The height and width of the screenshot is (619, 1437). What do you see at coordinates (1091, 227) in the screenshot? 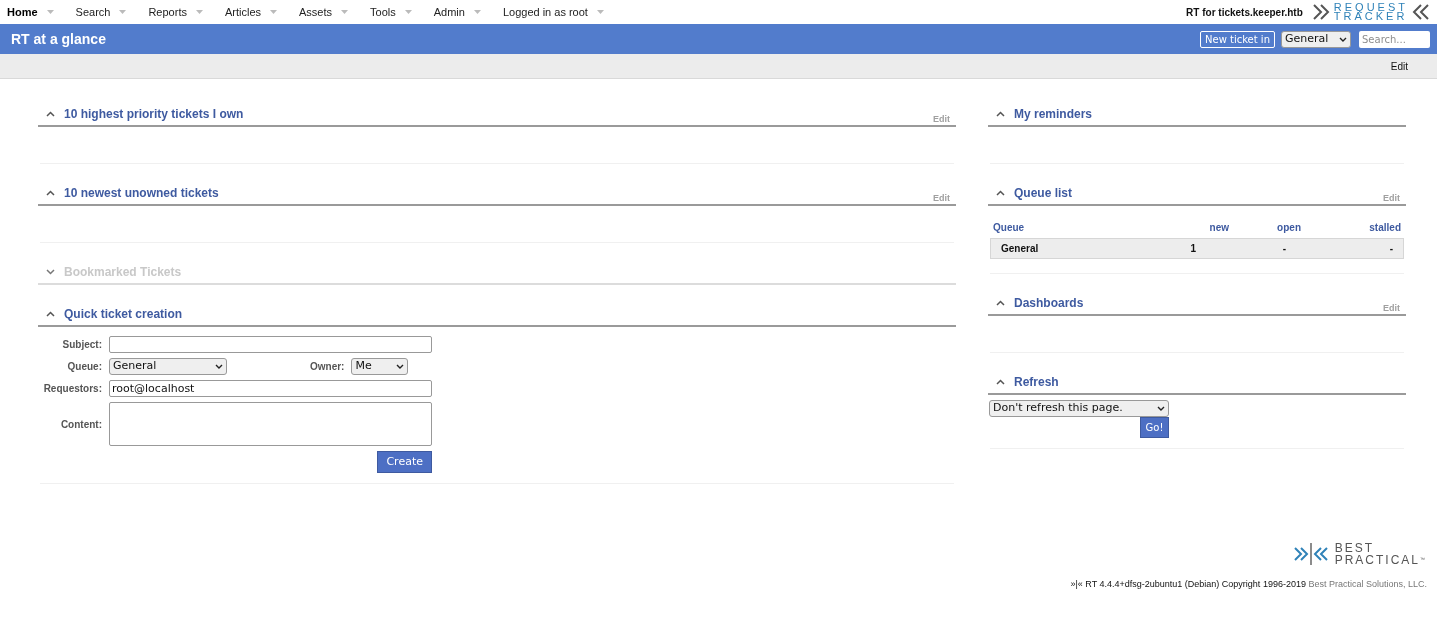
I see `column-header: Queue` at bounding box center [1091, 227].